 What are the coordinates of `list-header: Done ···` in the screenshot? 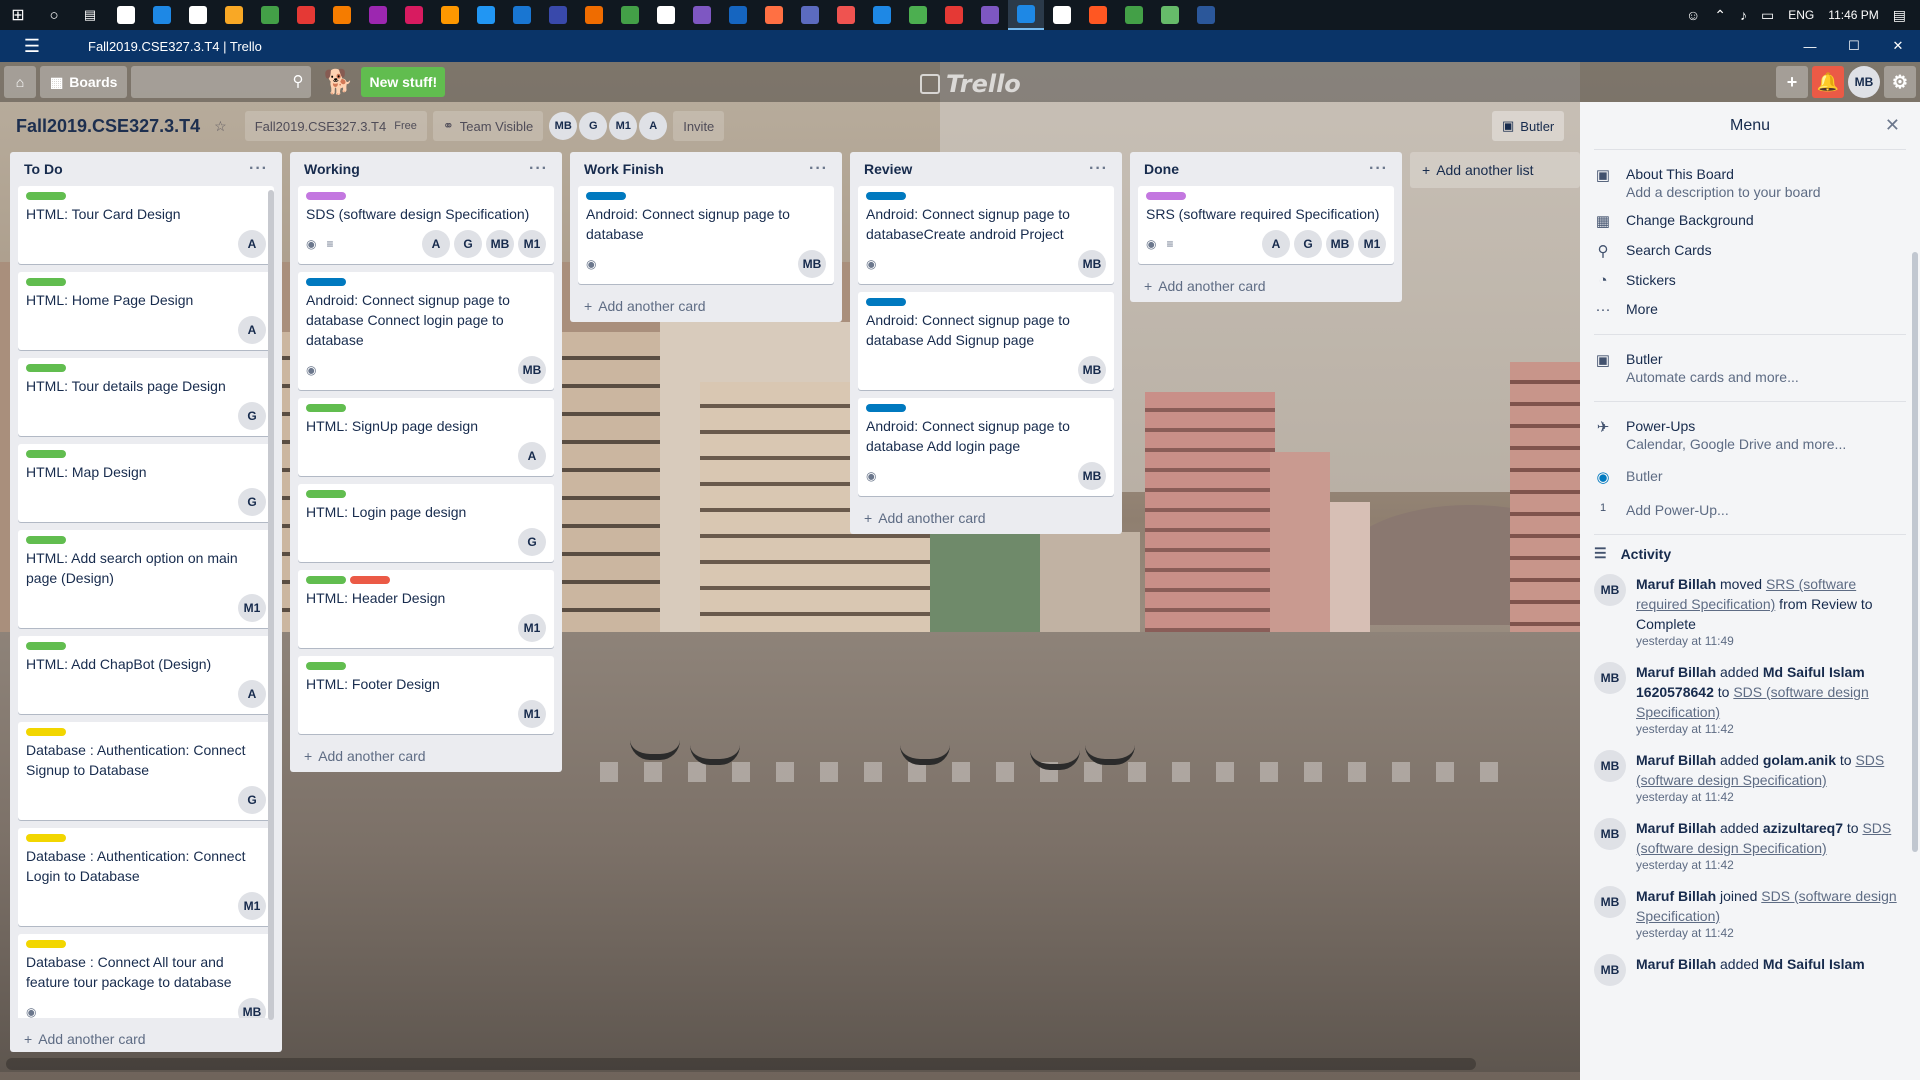 It's located at (1266, 169).